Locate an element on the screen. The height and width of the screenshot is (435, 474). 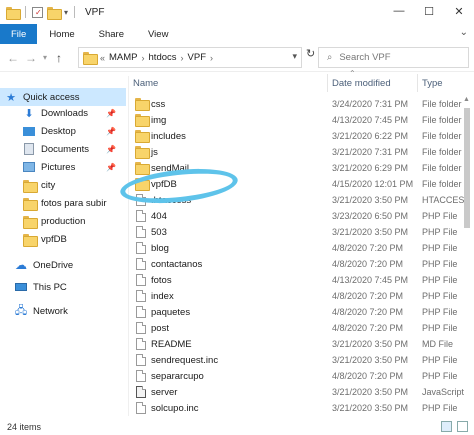
nav-network: 🖧 Network is located at coordinates (63, 311).